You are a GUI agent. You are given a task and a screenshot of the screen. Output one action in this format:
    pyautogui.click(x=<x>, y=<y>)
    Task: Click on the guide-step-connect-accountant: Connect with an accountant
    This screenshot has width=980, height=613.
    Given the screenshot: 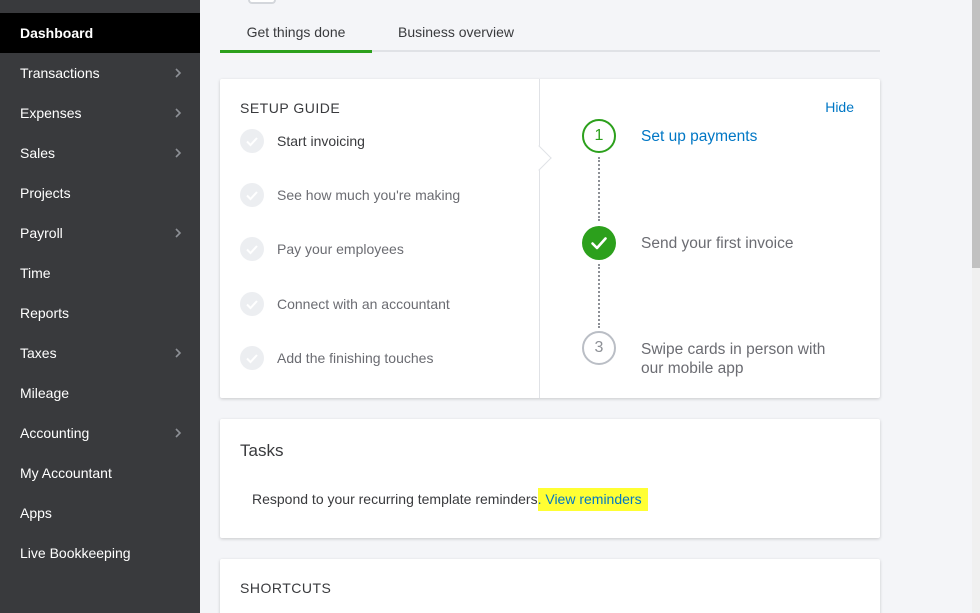 What is the action you would take?
    pyautogui.click(x=345, y=304)
    